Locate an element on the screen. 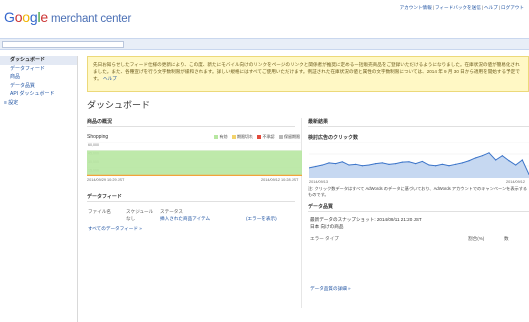  page-title: ダッシュボード is located at coordinates (119, 105).